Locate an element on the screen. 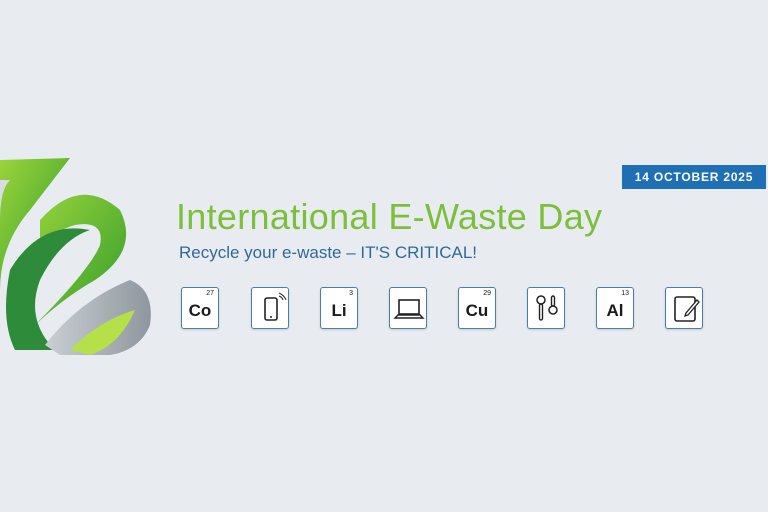  element-tile-aluminium: 13 Al is located at coordinates (615, 308).